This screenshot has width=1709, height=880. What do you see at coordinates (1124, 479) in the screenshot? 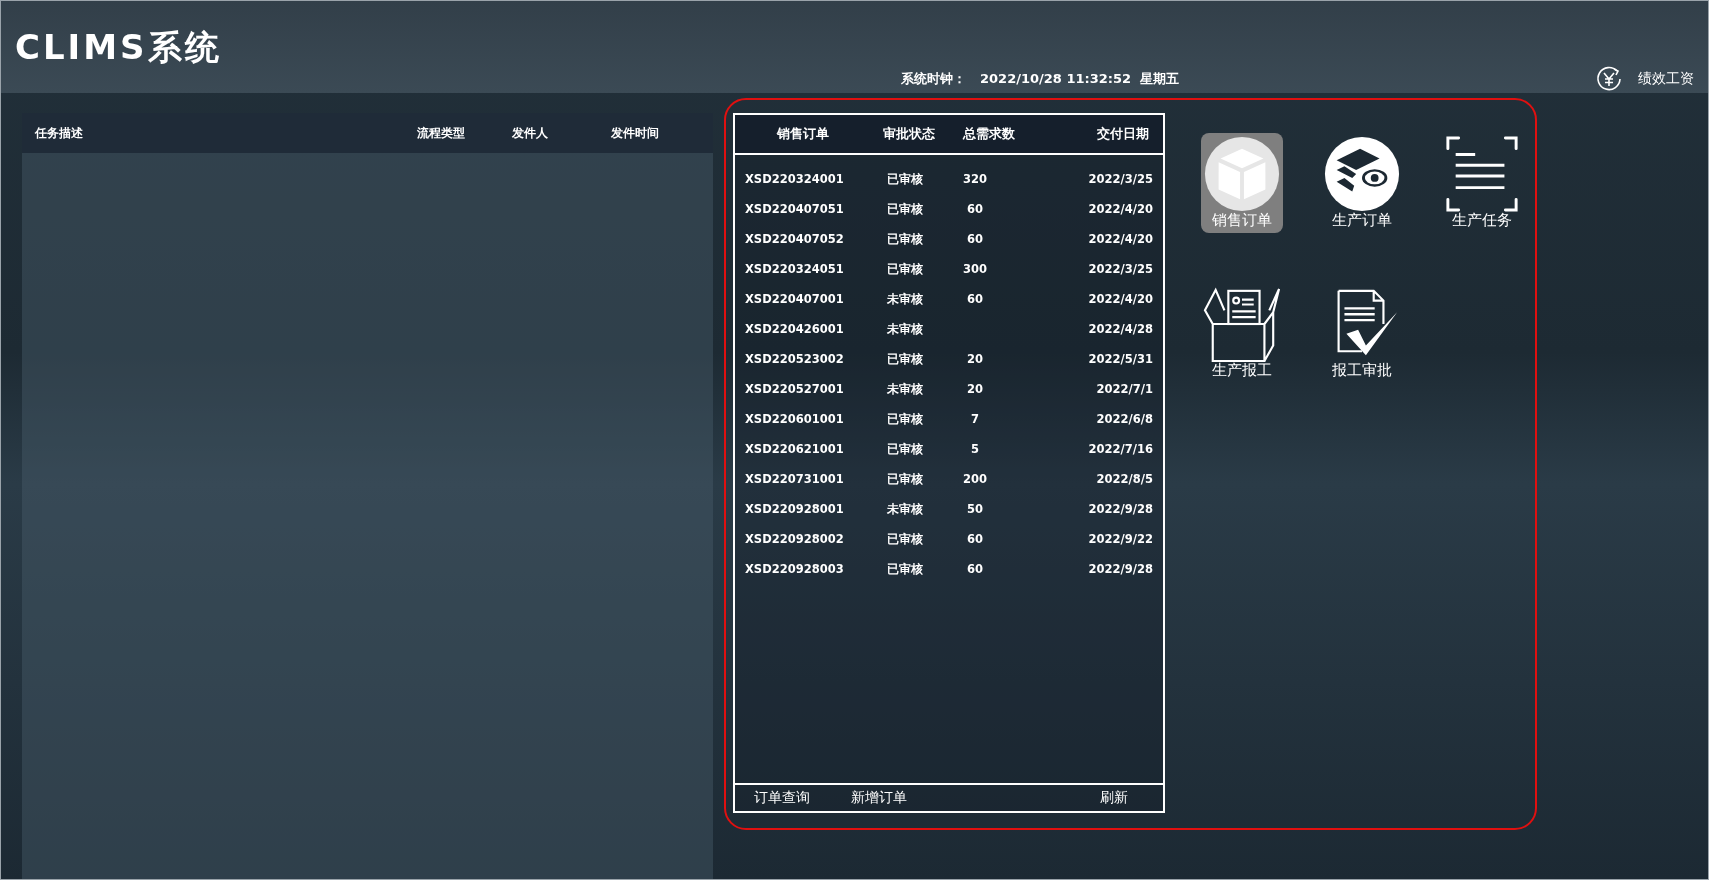
I see `table-cell-text: 2022/8/5` at bounding box center [1124, 479].